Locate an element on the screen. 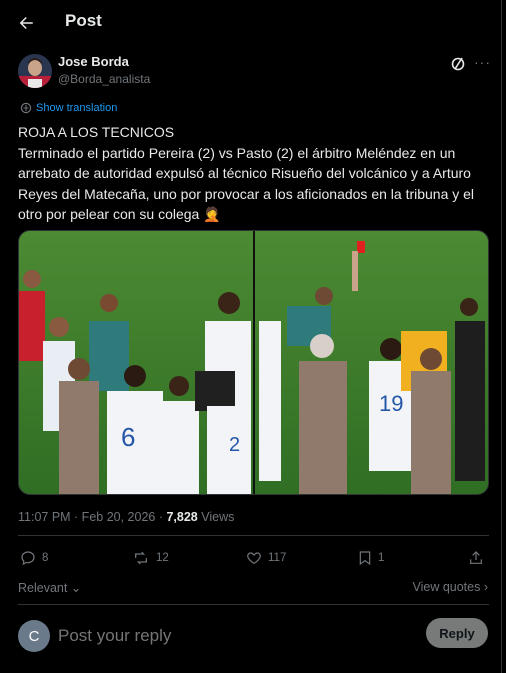 This screenshot has width=506, height=673. reply-composer: C Reply is located at coordinates (251, 639).